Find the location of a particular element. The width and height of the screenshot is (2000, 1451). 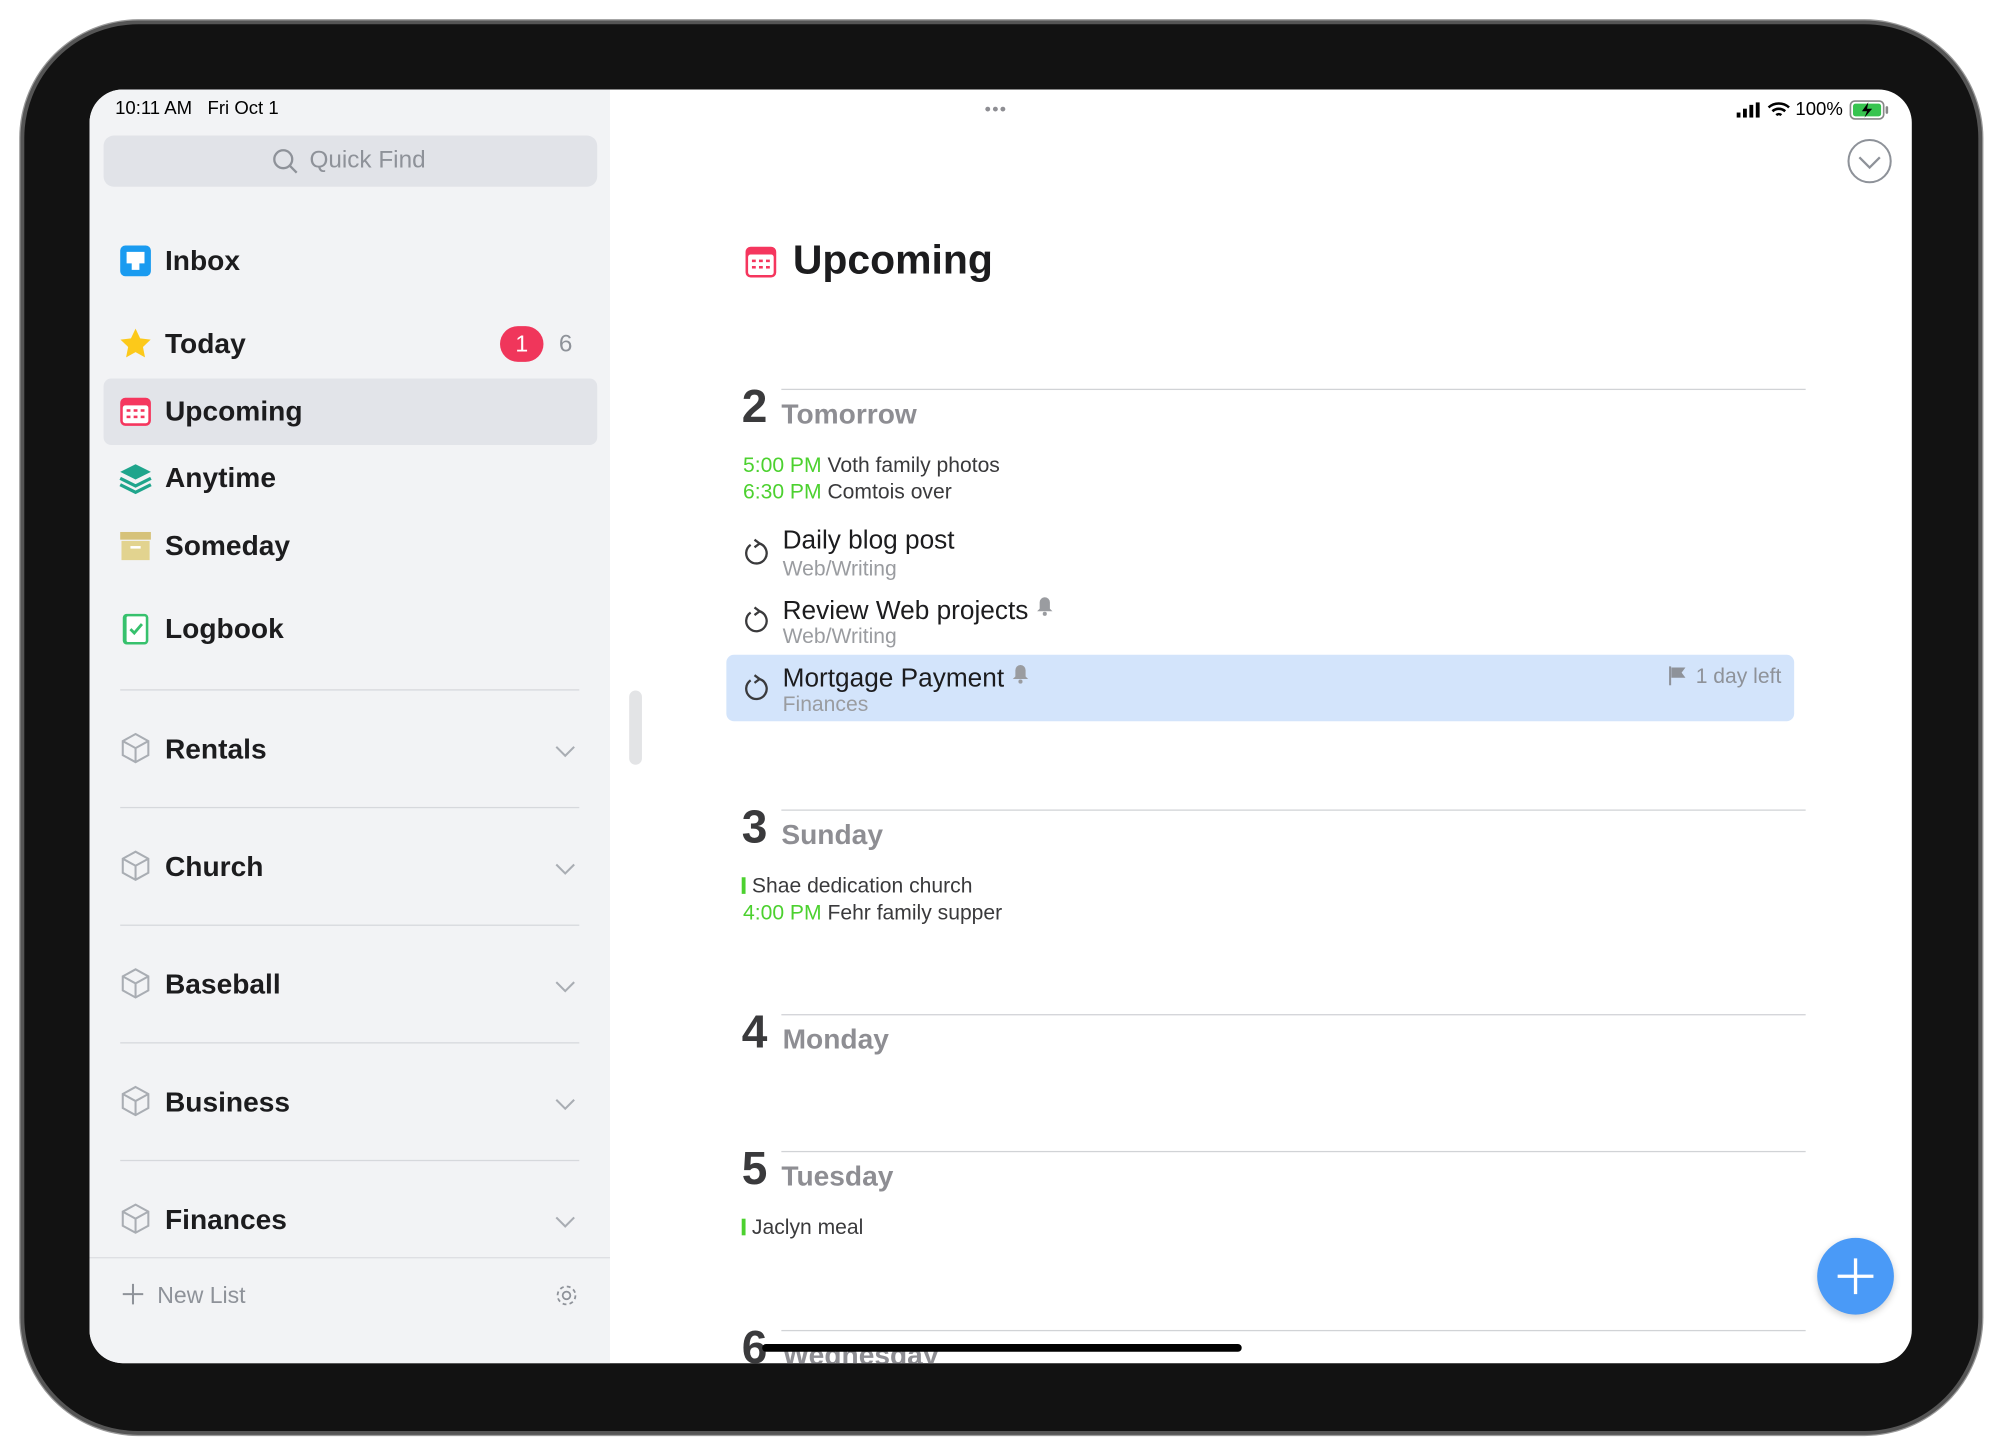

quick-find-search: Quick Find is located at coordinates (350, 161).